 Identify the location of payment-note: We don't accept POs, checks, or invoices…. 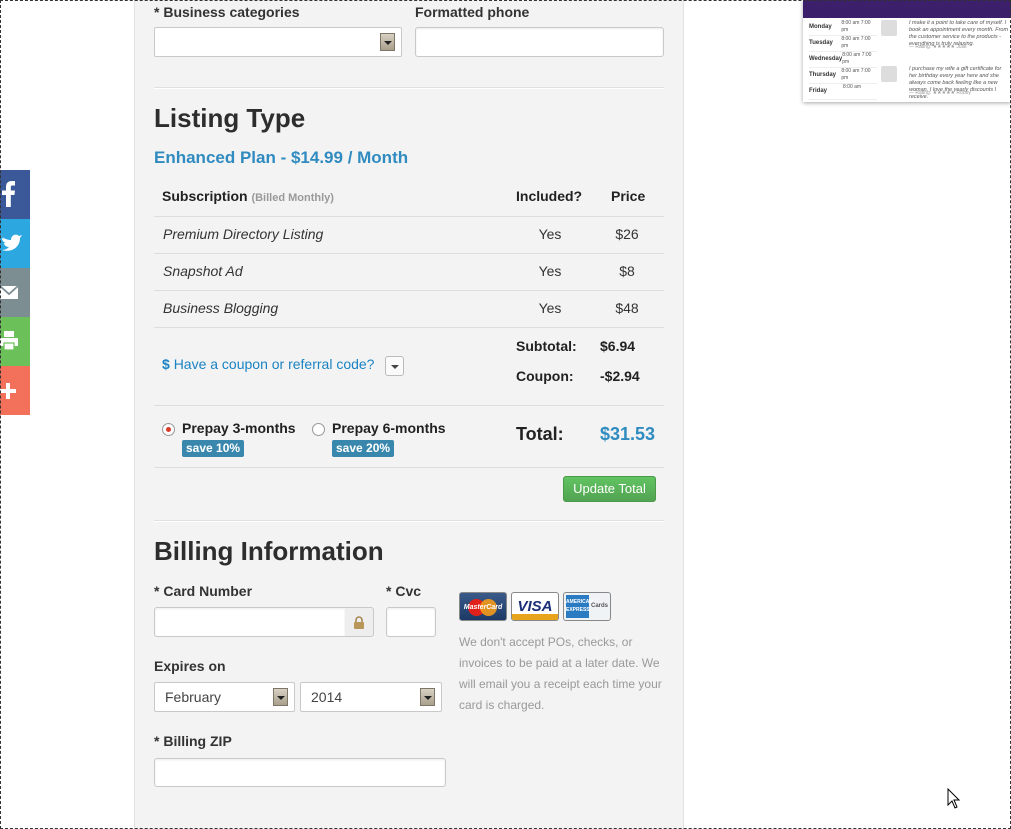
(560, 673).